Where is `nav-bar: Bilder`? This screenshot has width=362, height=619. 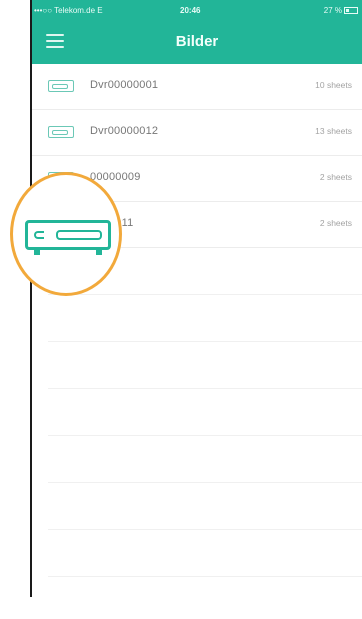 nav-bar: Bilder is located at coordinates (197, 42).